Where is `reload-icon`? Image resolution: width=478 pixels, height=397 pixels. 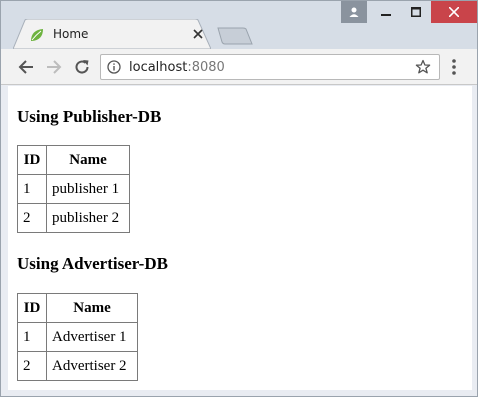 reload-icon is located at coordinates (82, 67).